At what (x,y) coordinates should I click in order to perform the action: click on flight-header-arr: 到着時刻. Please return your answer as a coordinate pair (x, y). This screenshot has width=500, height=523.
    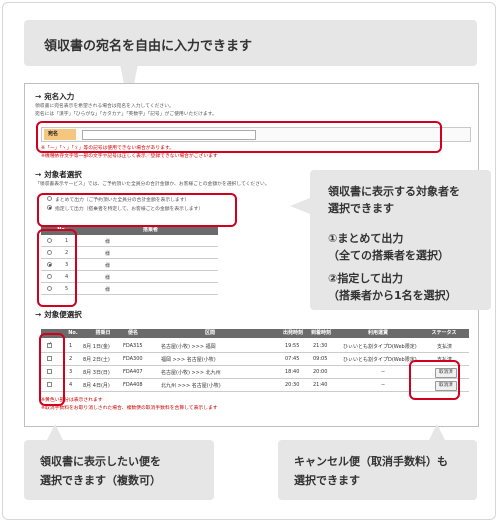
    Looking at the image, I should click on (320, 333).